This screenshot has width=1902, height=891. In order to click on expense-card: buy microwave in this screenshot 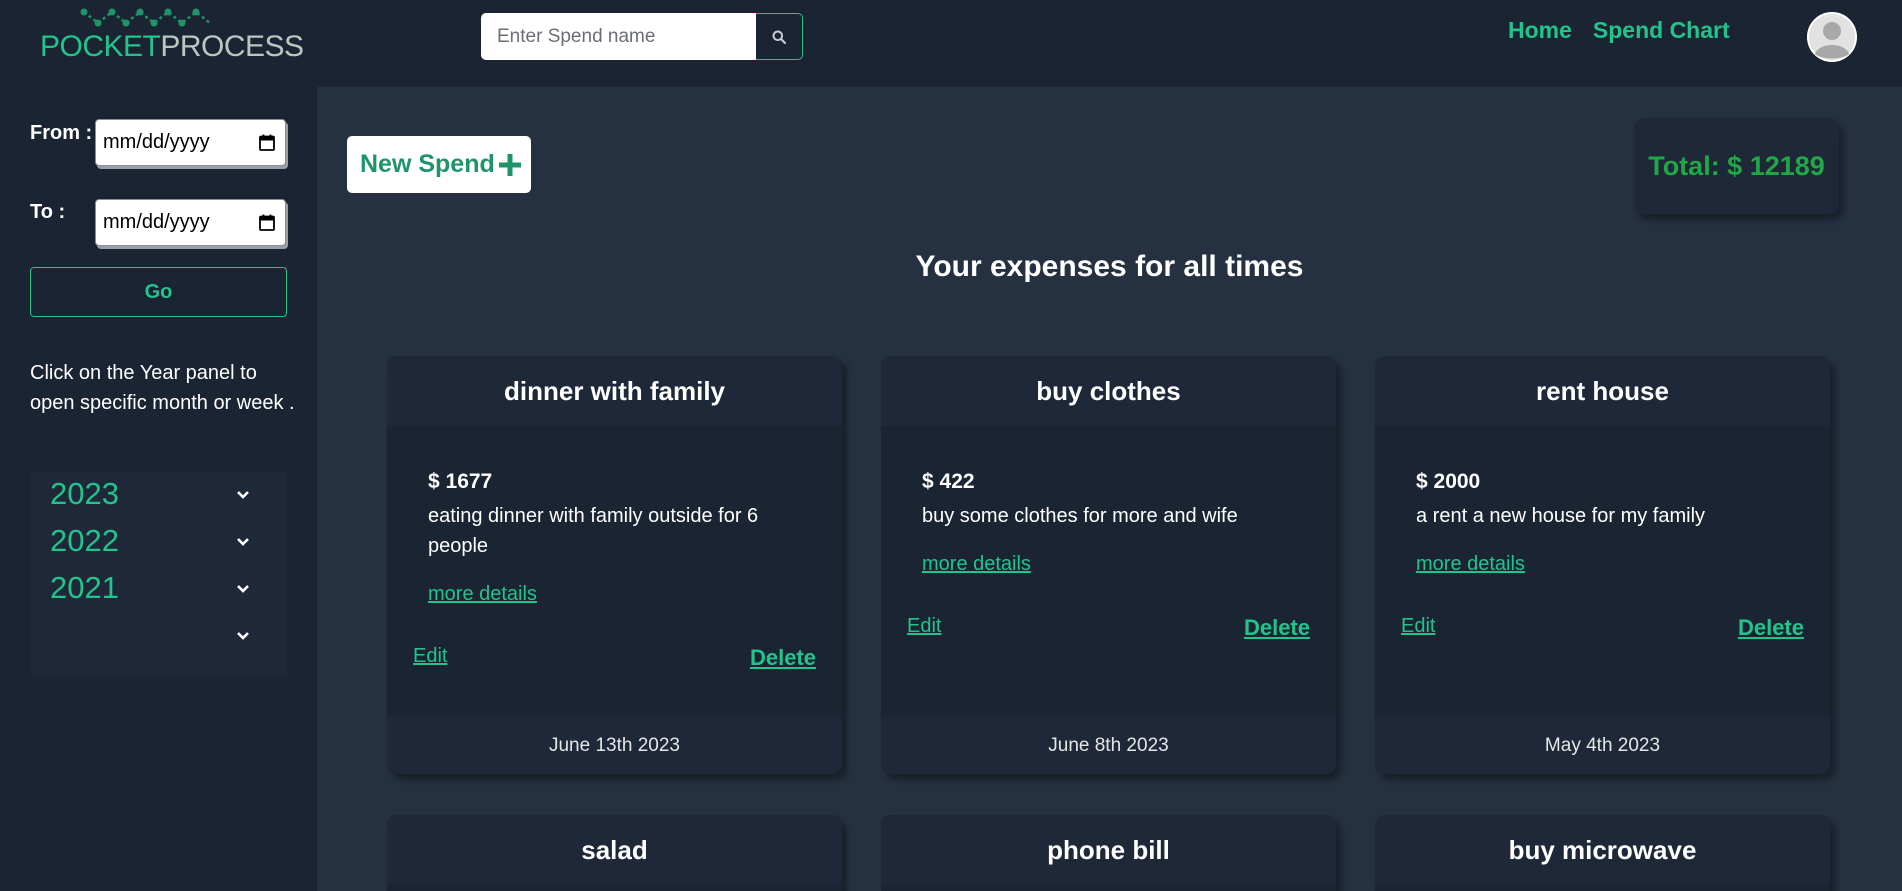, I will do `click(1602, 853)`.